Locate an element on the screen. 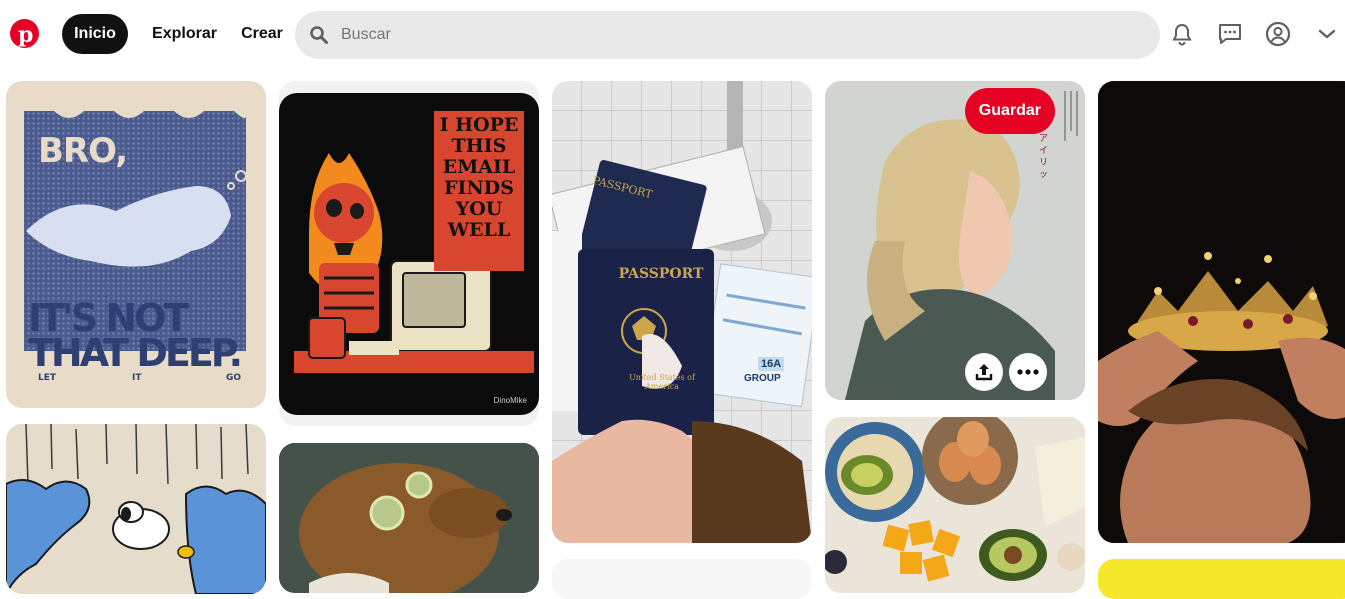 The width and height of the screenshot is (1345, 599). svg-text: ア is located at coordinates (1043, 138).